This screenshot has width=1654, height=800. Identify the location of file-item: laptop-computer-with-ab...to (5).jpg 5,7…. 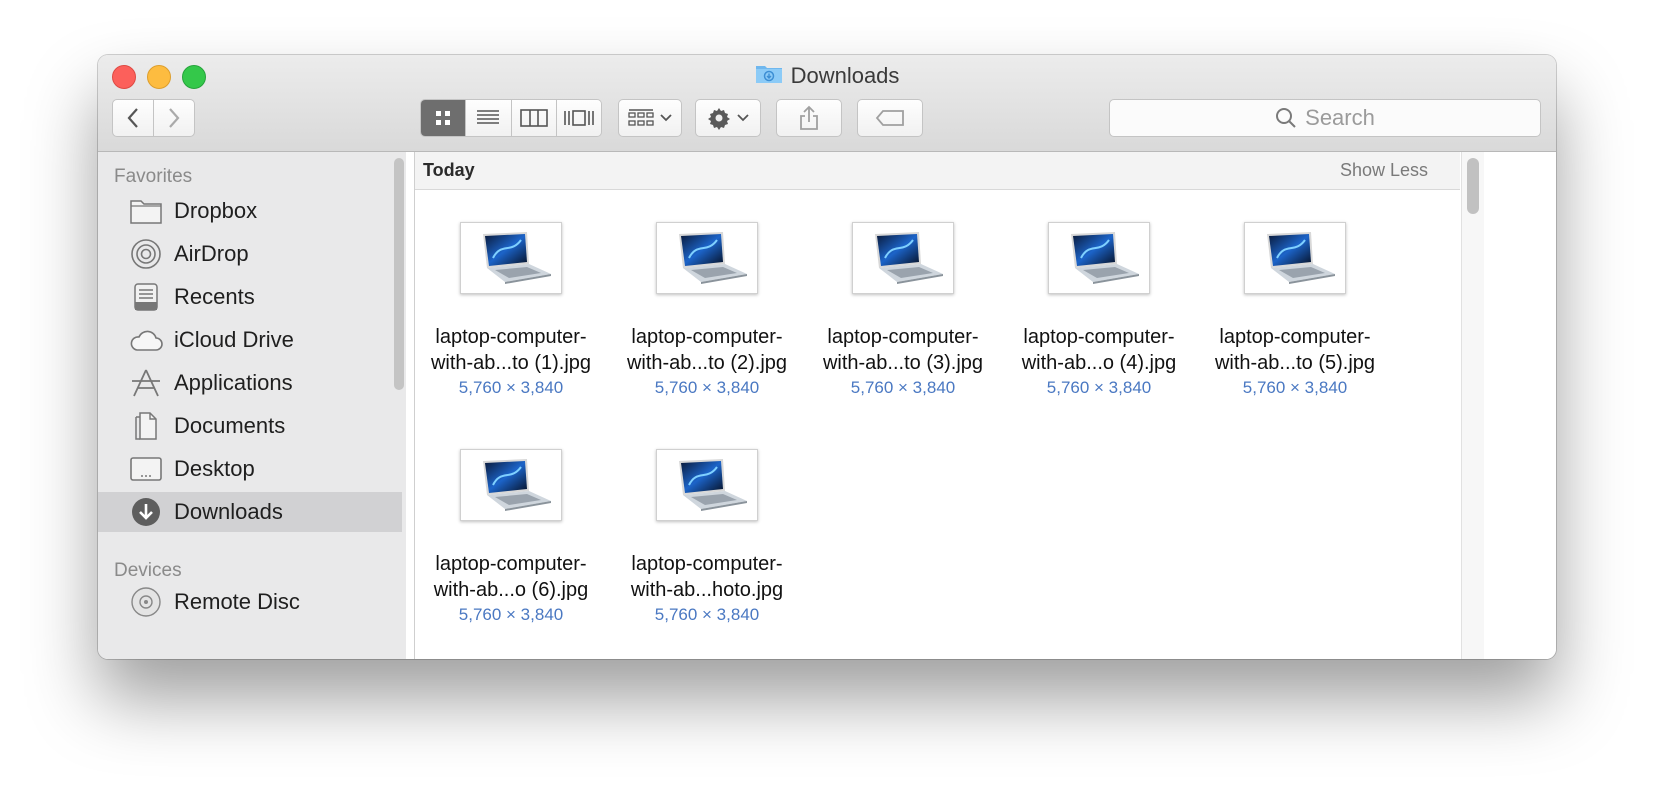
(1295, 310).